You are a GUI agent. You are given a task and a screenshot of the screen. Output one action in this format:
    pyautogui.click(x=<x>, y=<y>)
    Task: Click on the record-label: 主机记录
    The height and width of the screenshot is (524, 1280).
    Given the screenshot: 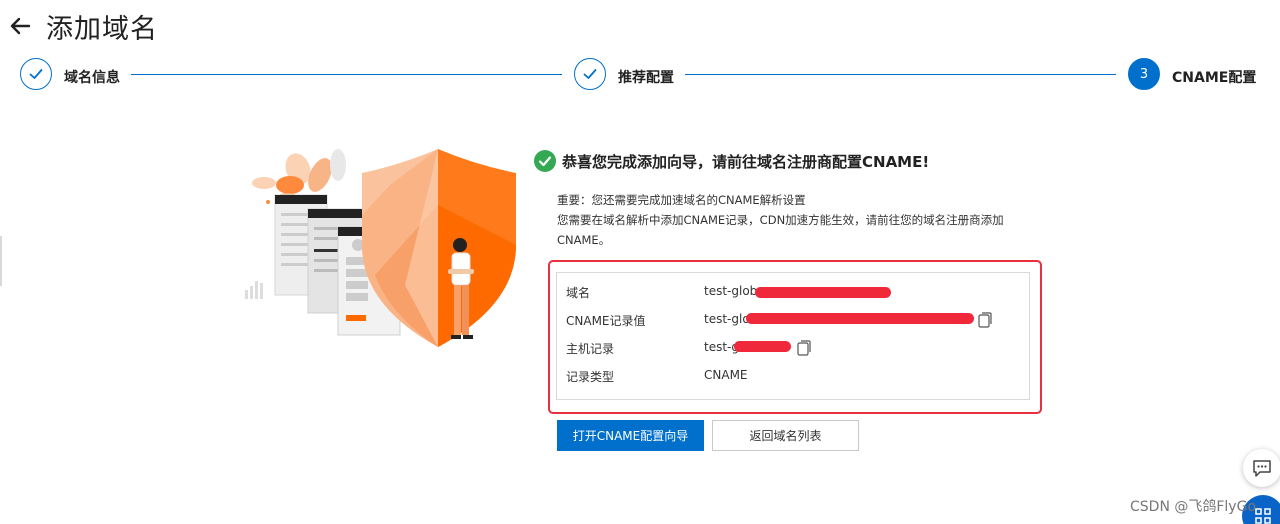 What is the action you would take?
    pyautogui.click(x=590, y=349)
    